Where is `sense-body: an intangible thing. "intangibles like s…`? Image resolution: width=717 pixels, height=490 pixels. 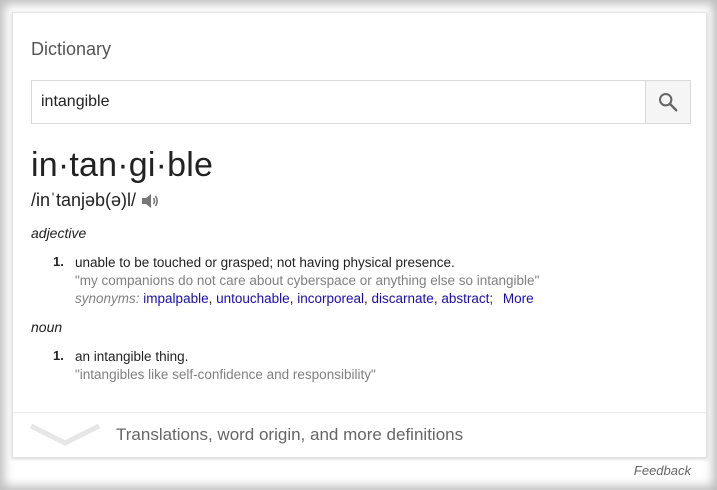
sense-body: an intangible thing. "intangibles like s… is located at coordinates (225, 366).